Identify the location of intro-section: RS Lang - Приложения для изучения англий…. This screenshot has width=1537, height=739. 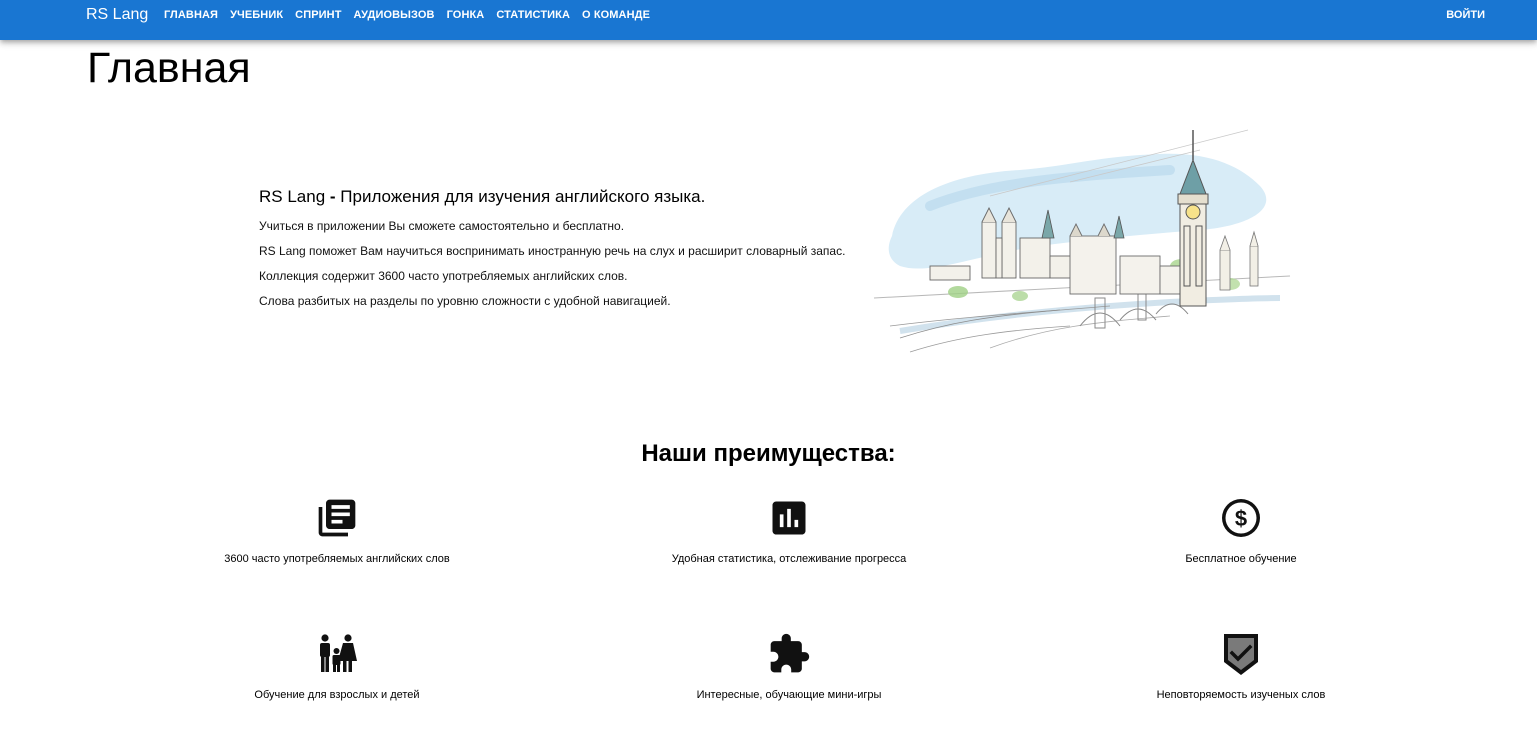
(569, 247).